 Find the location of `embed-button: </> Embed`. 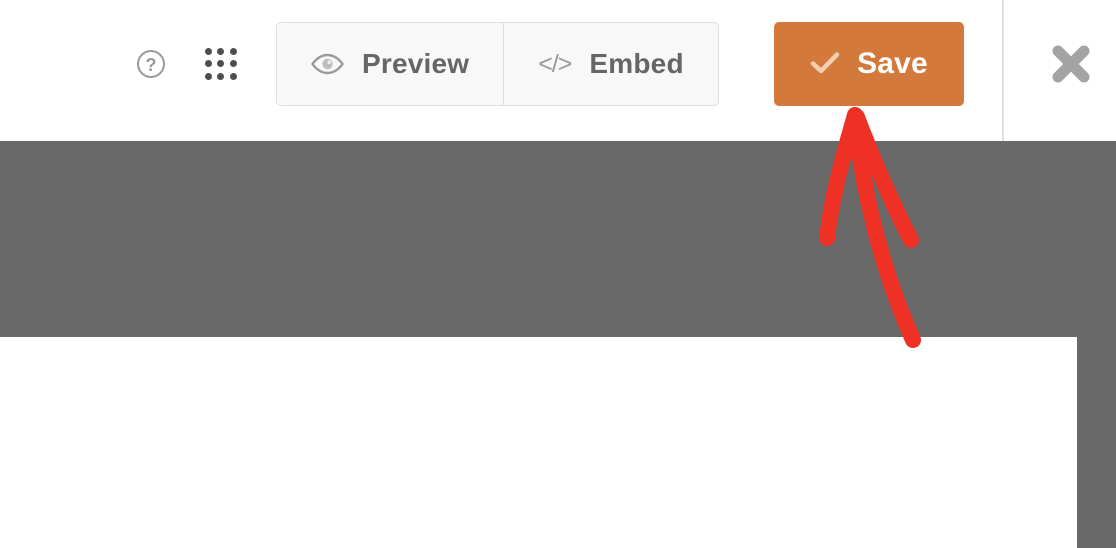

embed-button: </> Embed is located at coordinates (610, 64).